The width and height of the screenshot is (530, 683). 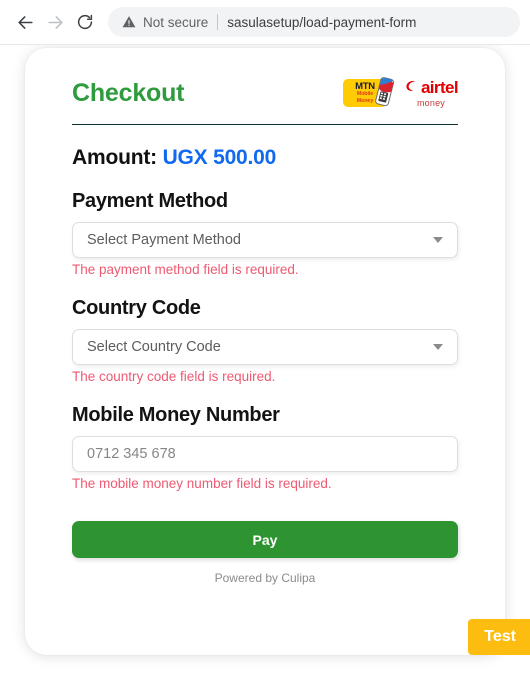 I want to click on airtel-wordmark-row: airtel, so click(x=431, y=87).